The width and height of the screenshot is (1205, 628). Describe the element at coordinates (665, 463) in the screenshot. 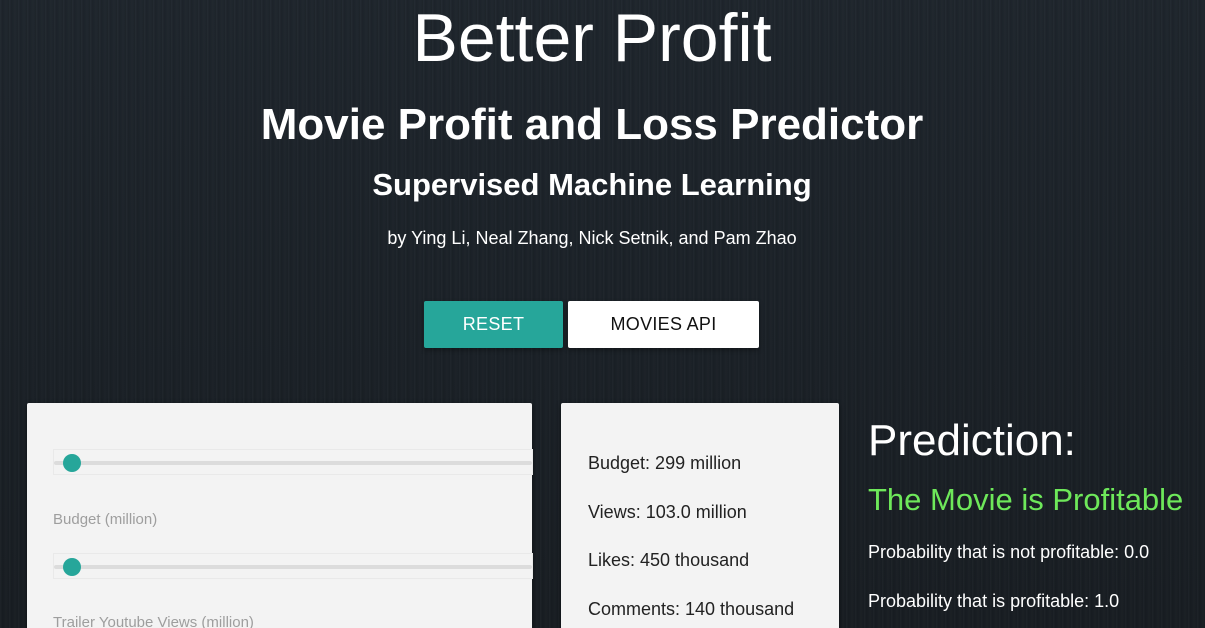

I see `budget-value: Budget: 299 million` at that location.